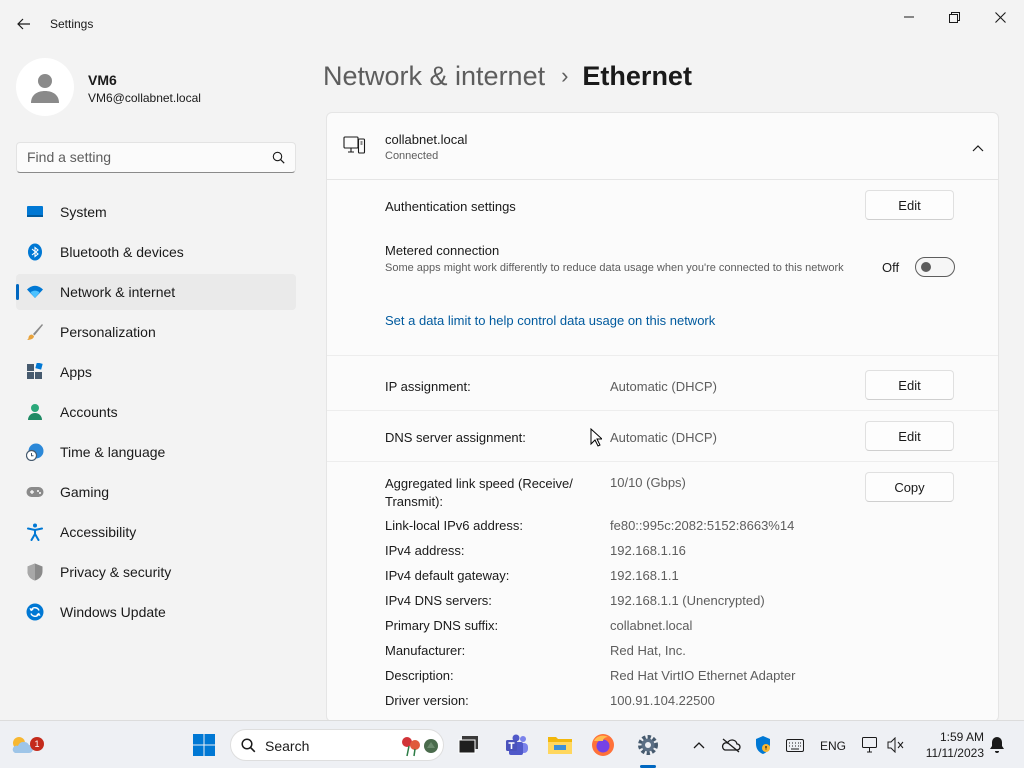 The width and height of the screenshot is (1024, 768). I want to click on back-button, so click(24, 24).